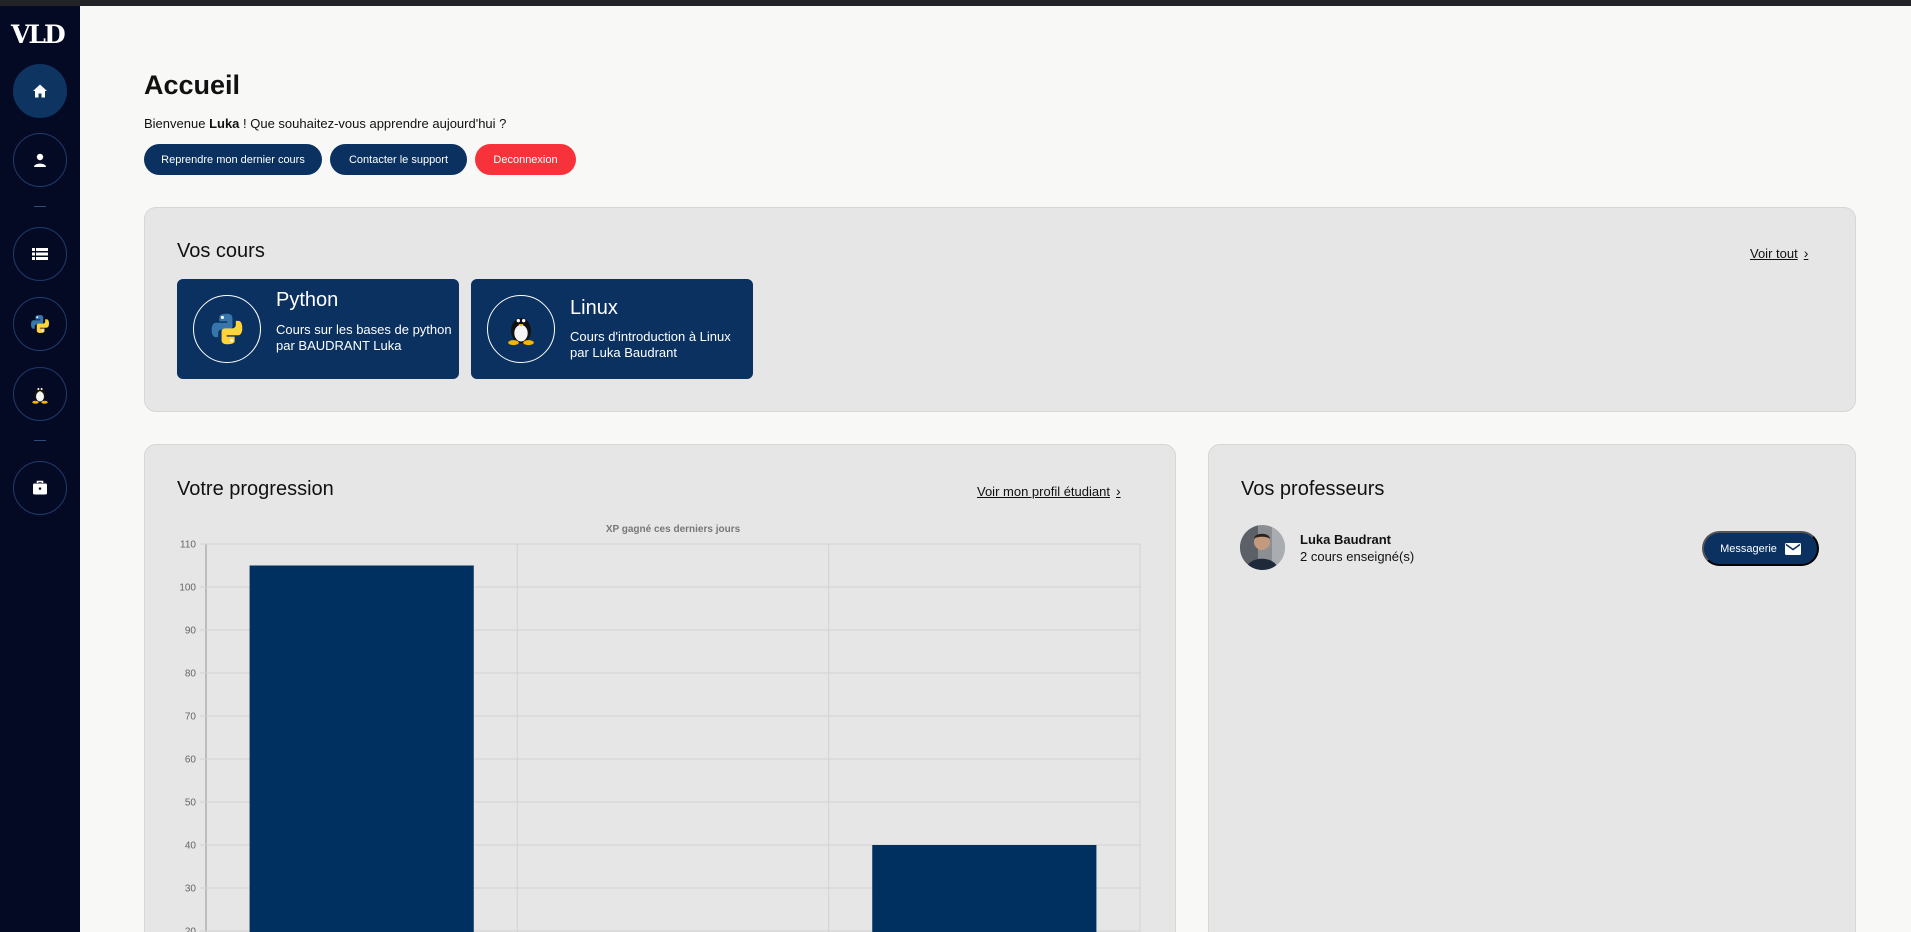 The width and height of the screenshot is (1911, 932). I want to click on chart-y-tick-label: 40, so click(191, 846).